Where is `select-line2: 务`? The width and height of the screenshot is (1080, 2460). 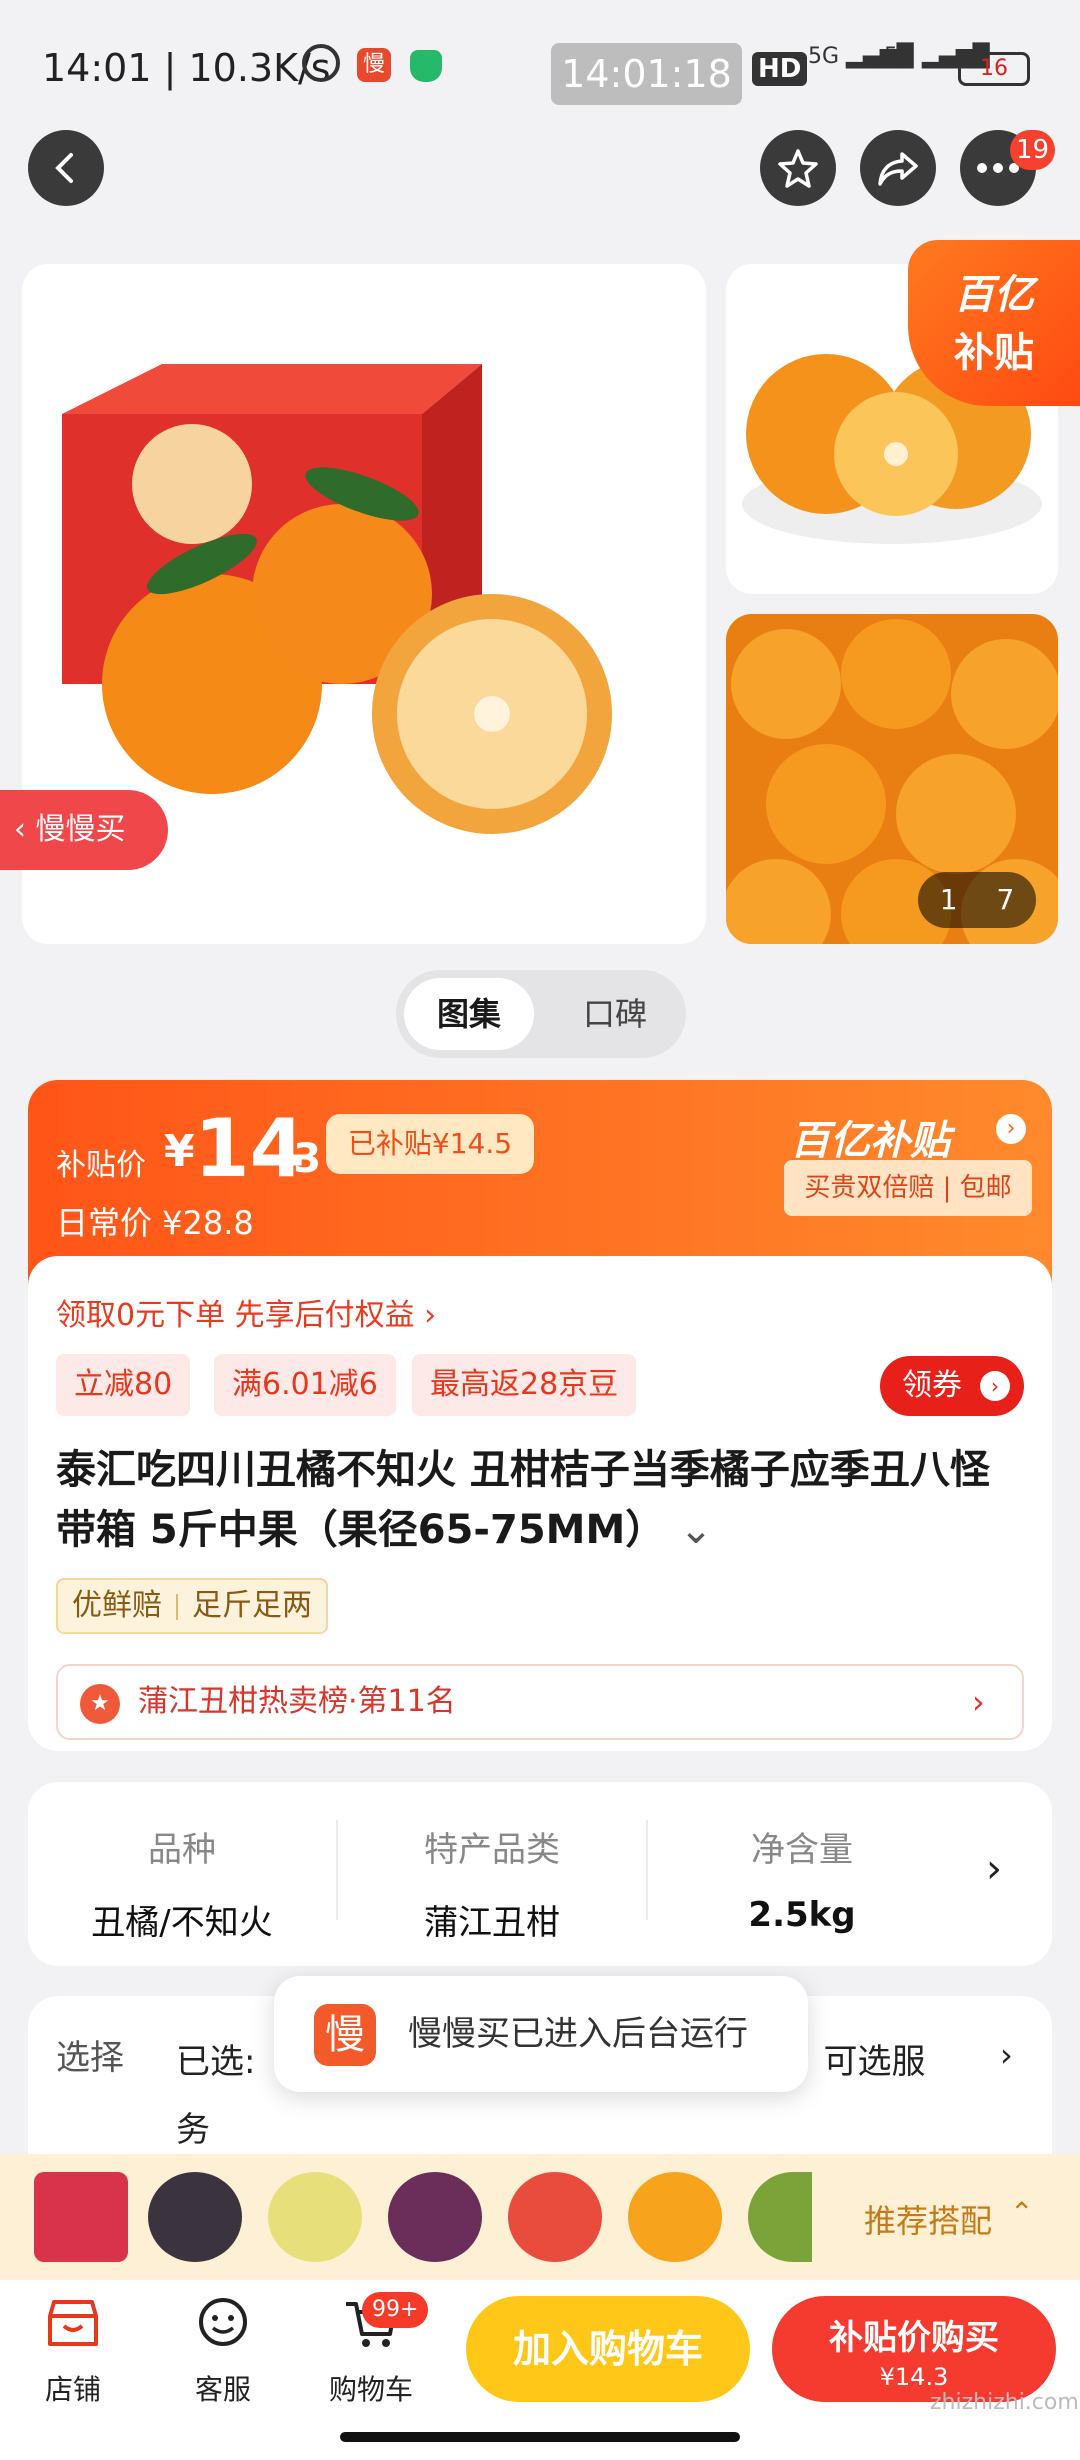
select-line2: 务 is located at coordinates (193, 2130).